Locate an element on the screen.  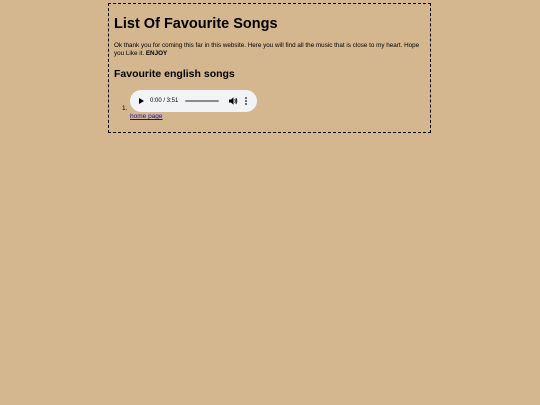
intro-emphasis: ENJOY is located at coordinates (156, 53).